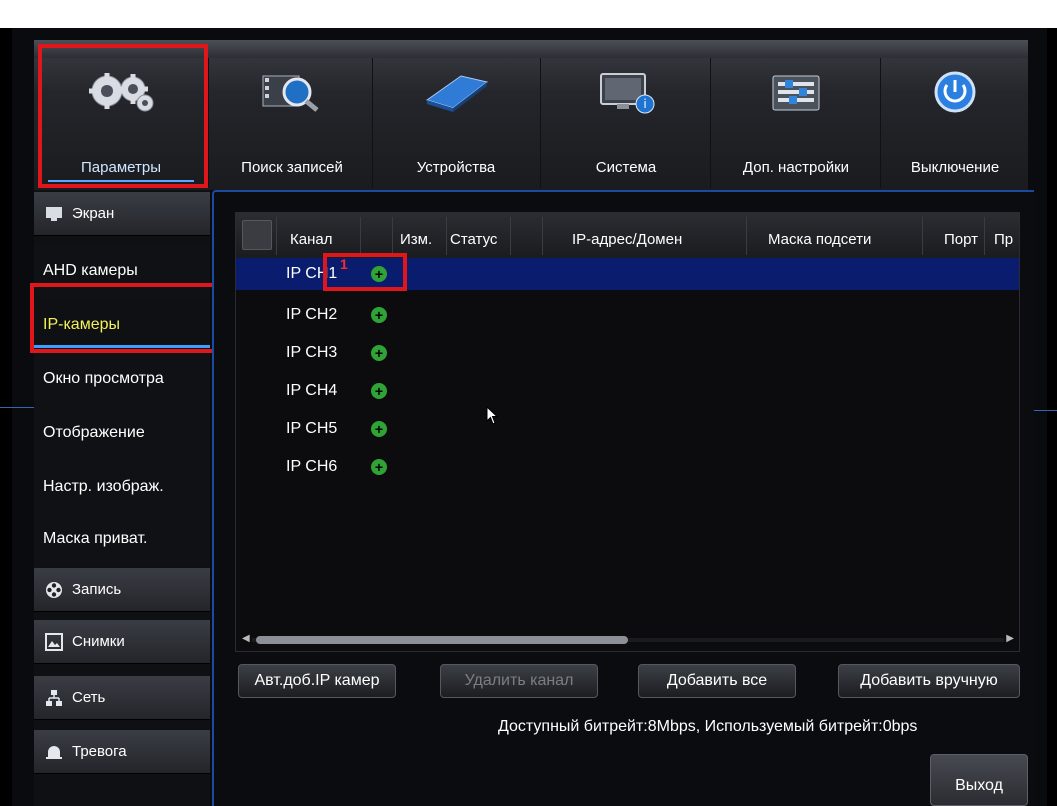 The image size is (1057, 806). Describe the element at coordinates (473, 239) in the screenshot. I see `column-header-status: Статус` at that location.